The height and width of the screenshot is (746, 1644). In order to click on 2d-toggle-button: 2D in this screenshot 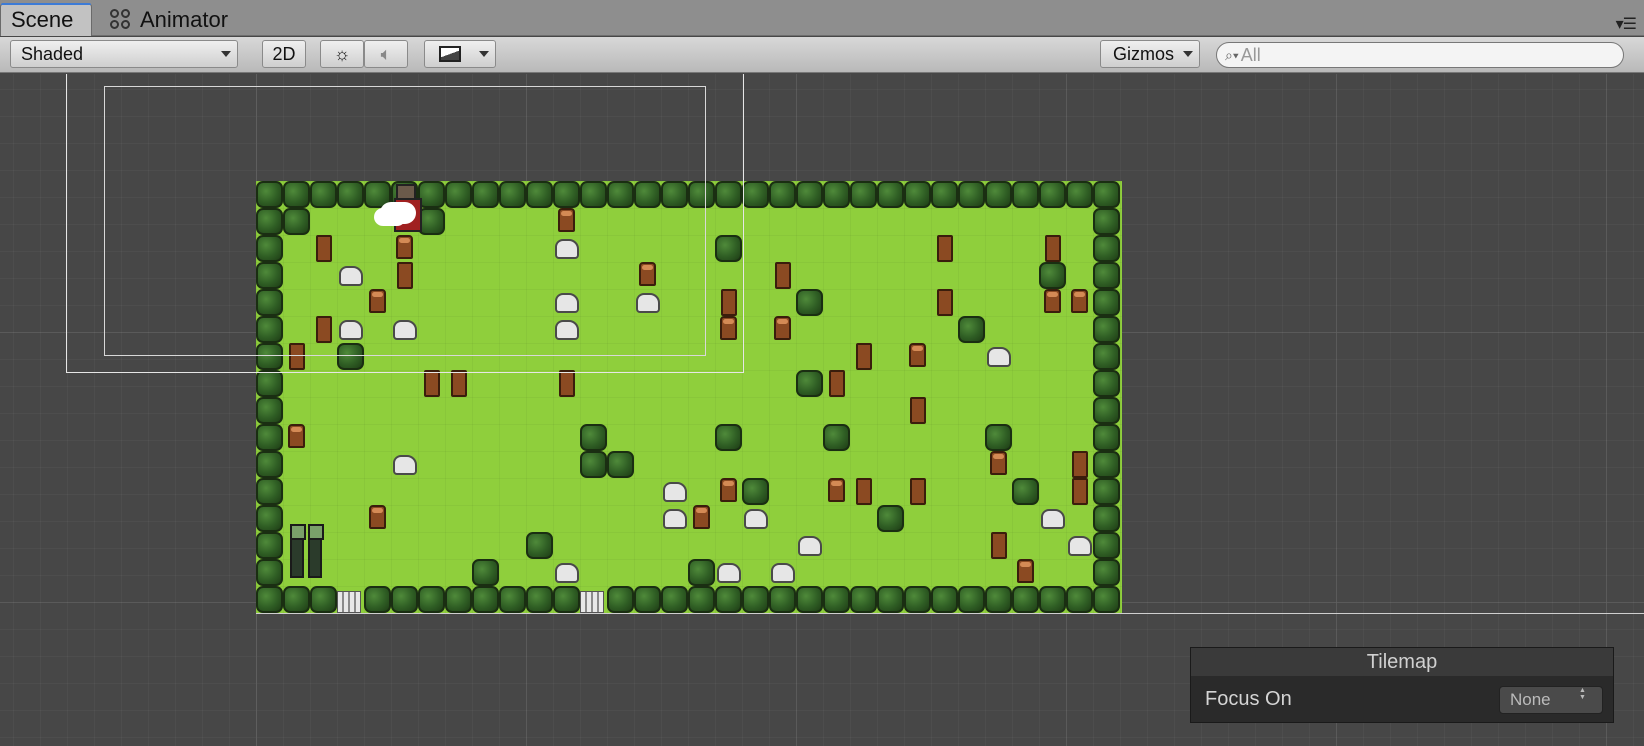, I will do `click(284, 54)`.